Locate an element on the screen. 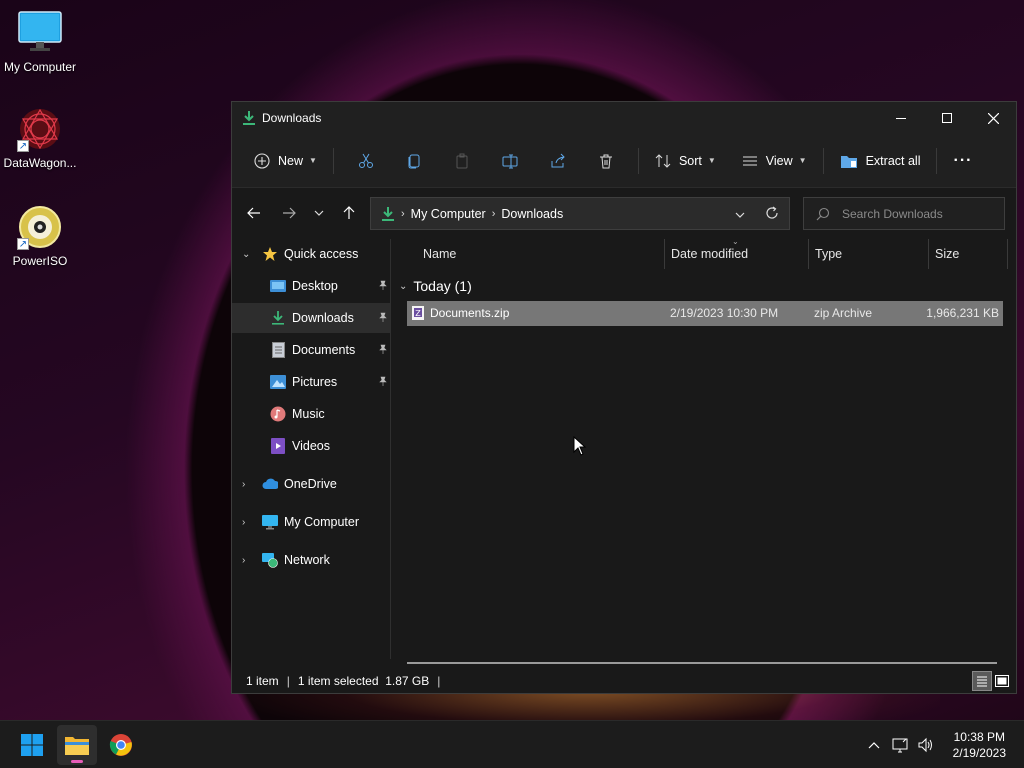 Image resolution: width=1024 pixels, height=768 pixels. recent-locations-button is located at coordinates (319, 213).